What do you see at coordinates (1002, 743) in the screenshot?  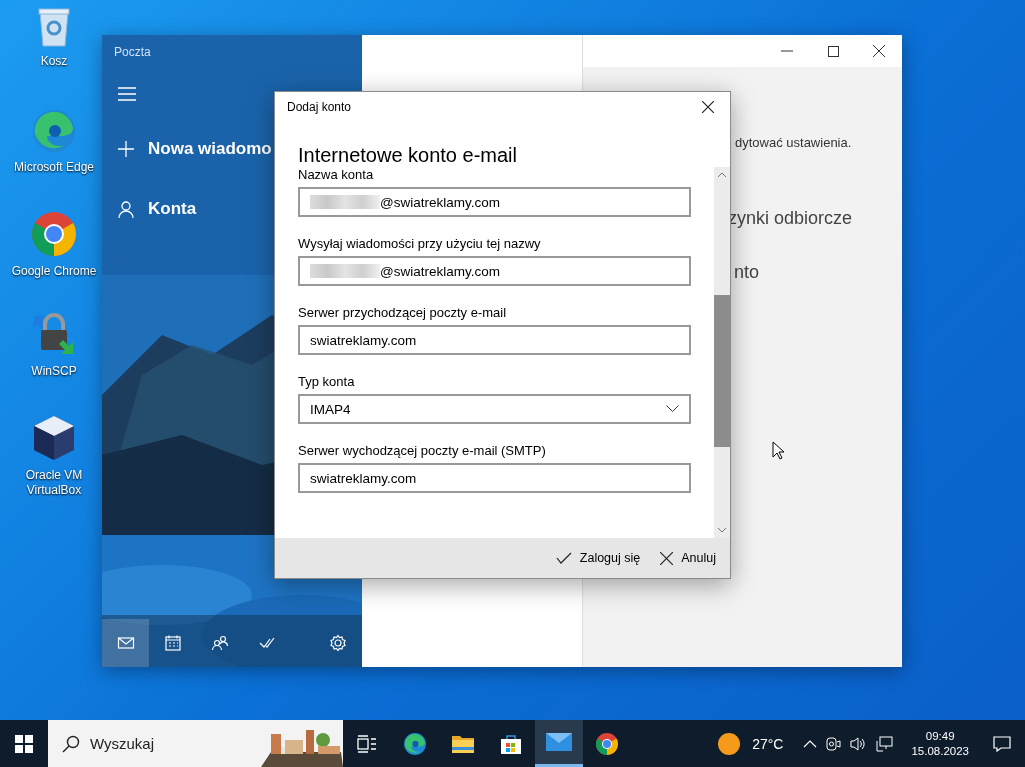 I see `notification-icon` at bounding box center [1002, 743].